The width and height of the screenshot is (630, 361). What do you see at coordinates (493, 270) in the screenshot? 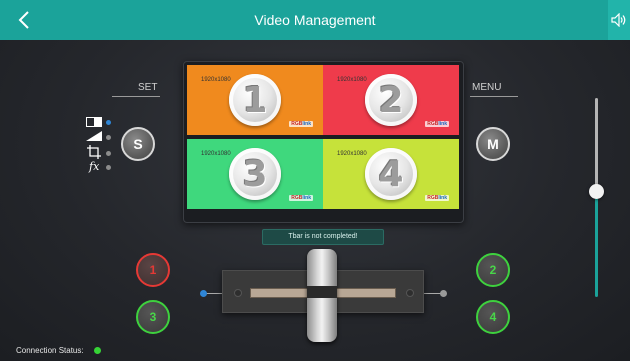
I see `source-button-2: 2` at bounding box center [493, 270].